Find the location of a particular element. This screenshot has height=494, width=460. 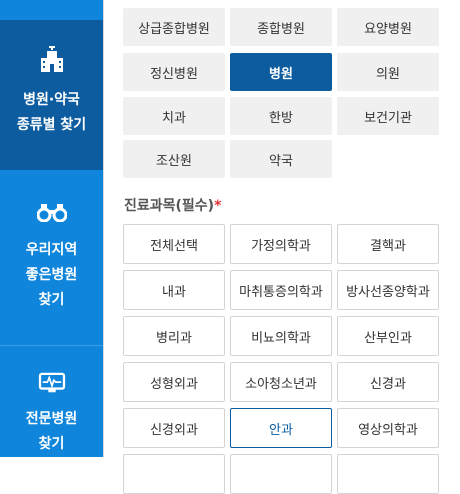

department-button: 영상의학과 is located at coordinates (388, 428).